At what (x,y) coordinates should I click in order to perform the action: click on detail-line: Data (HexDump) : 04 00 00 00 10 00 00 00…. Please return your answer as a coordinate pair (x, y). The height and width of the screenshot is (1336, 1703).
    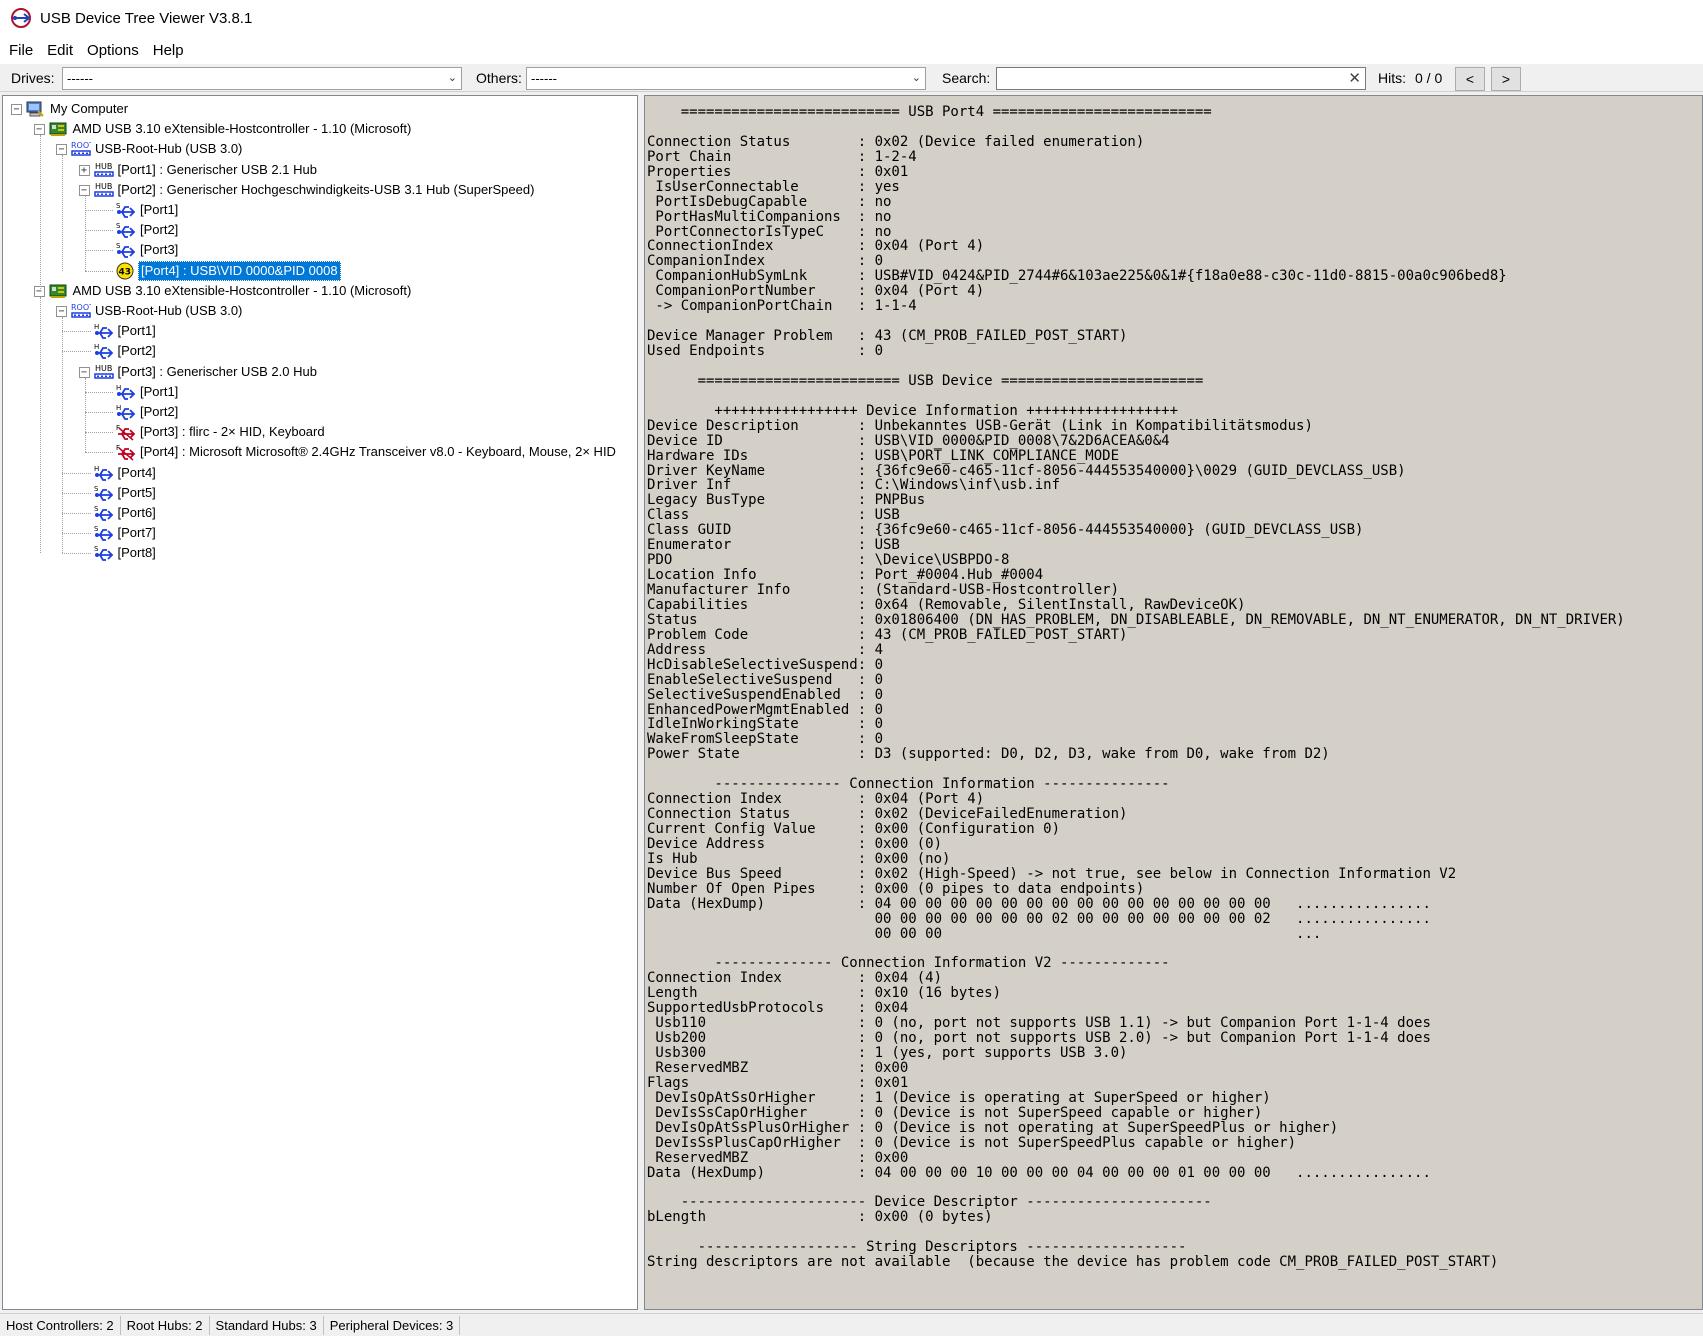
    Looking at the image, I should click on (1039, 1172).